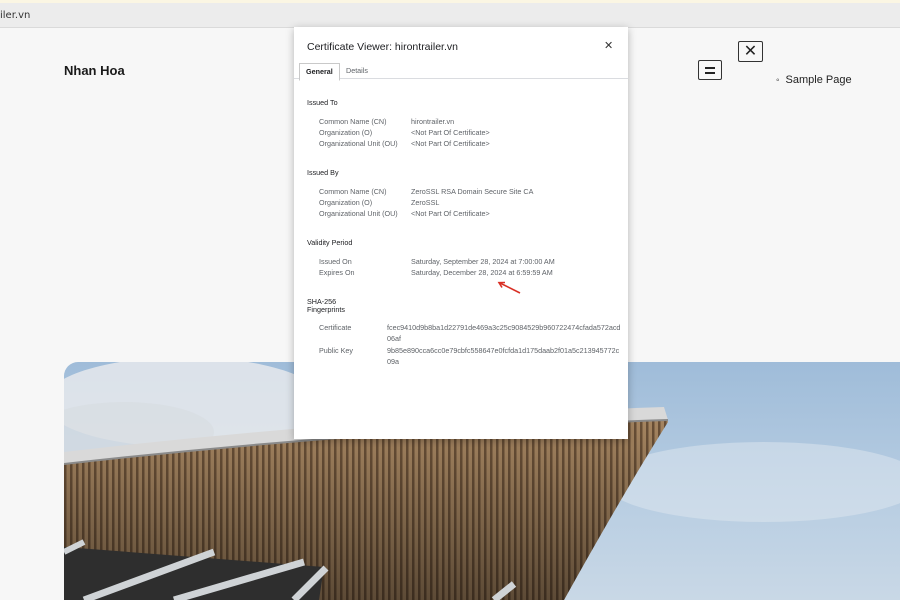  I want to click on close-icon: ✕, so click(608, 45).